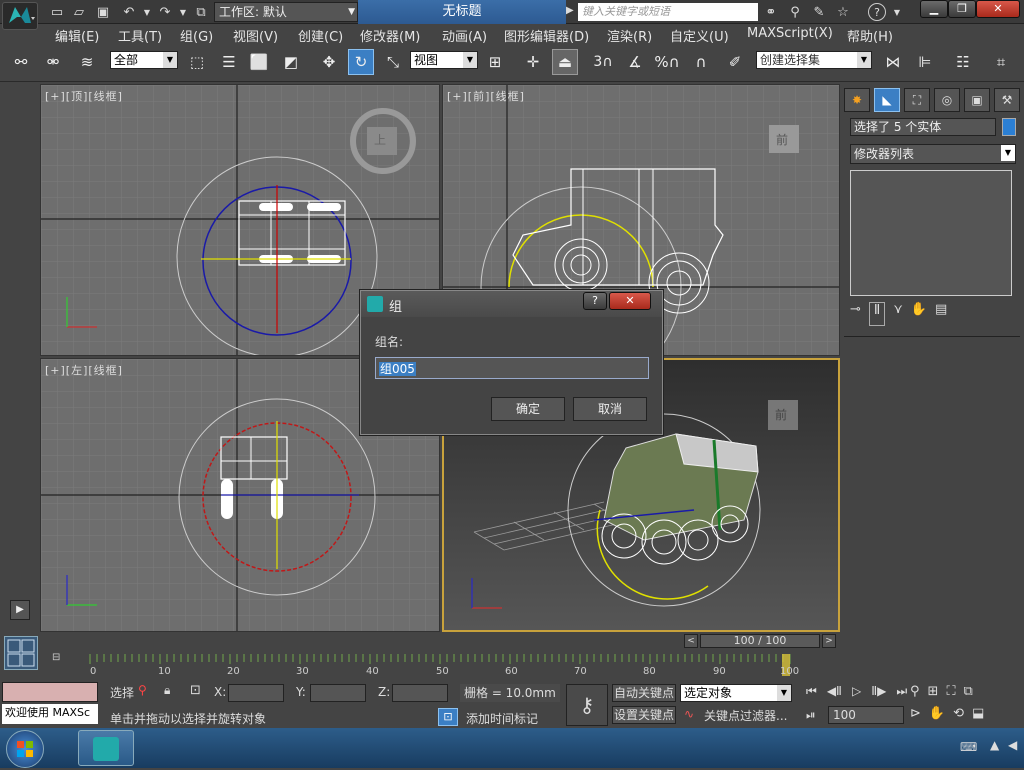 The image size is (1024, 770). I want to click on viewcube-top-label: 上, so click(380, 139).